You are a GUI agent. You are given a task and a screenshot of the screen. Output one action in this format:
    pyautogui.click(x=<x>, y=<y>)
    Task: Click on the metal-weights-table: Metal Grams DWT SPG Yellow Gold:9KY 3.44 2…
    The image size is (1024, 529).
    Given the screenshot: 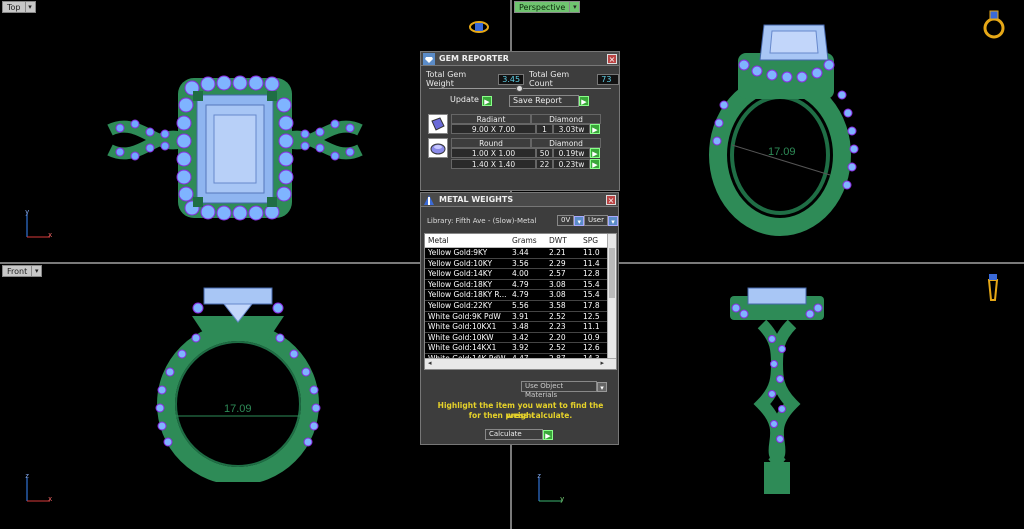 What is the action you would take?
    pyautogui.click(x=520, y=301)
    